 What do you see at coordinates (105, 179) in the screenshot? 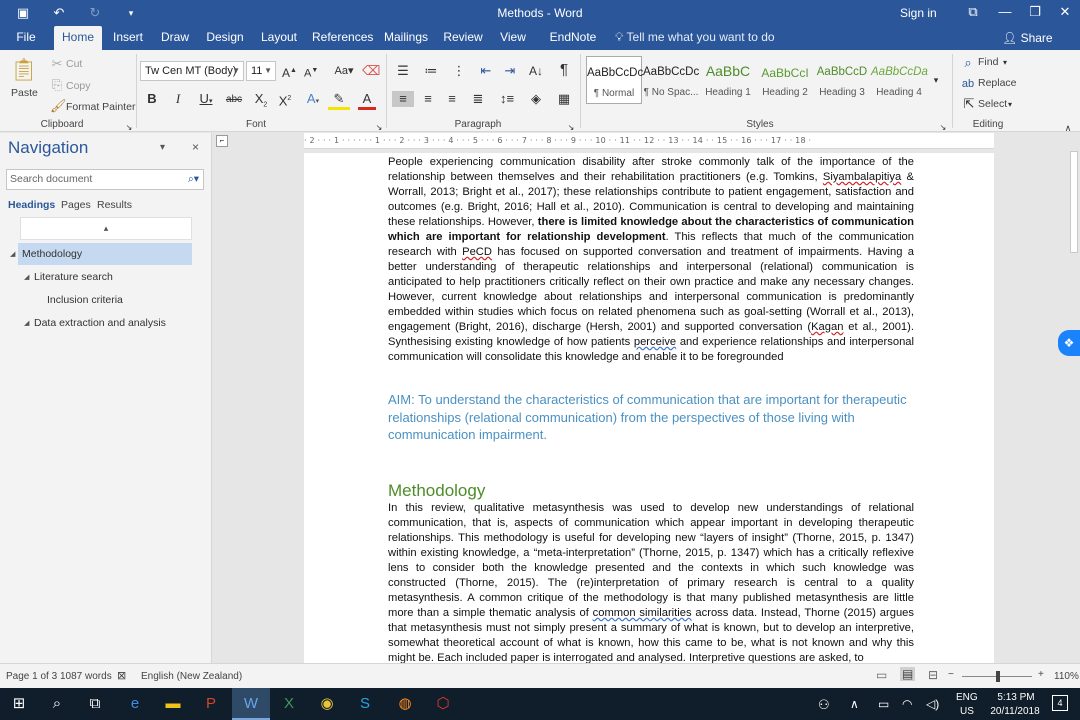
I see `search-input: Search document ⌕▾` at bounding box center [105, 179].